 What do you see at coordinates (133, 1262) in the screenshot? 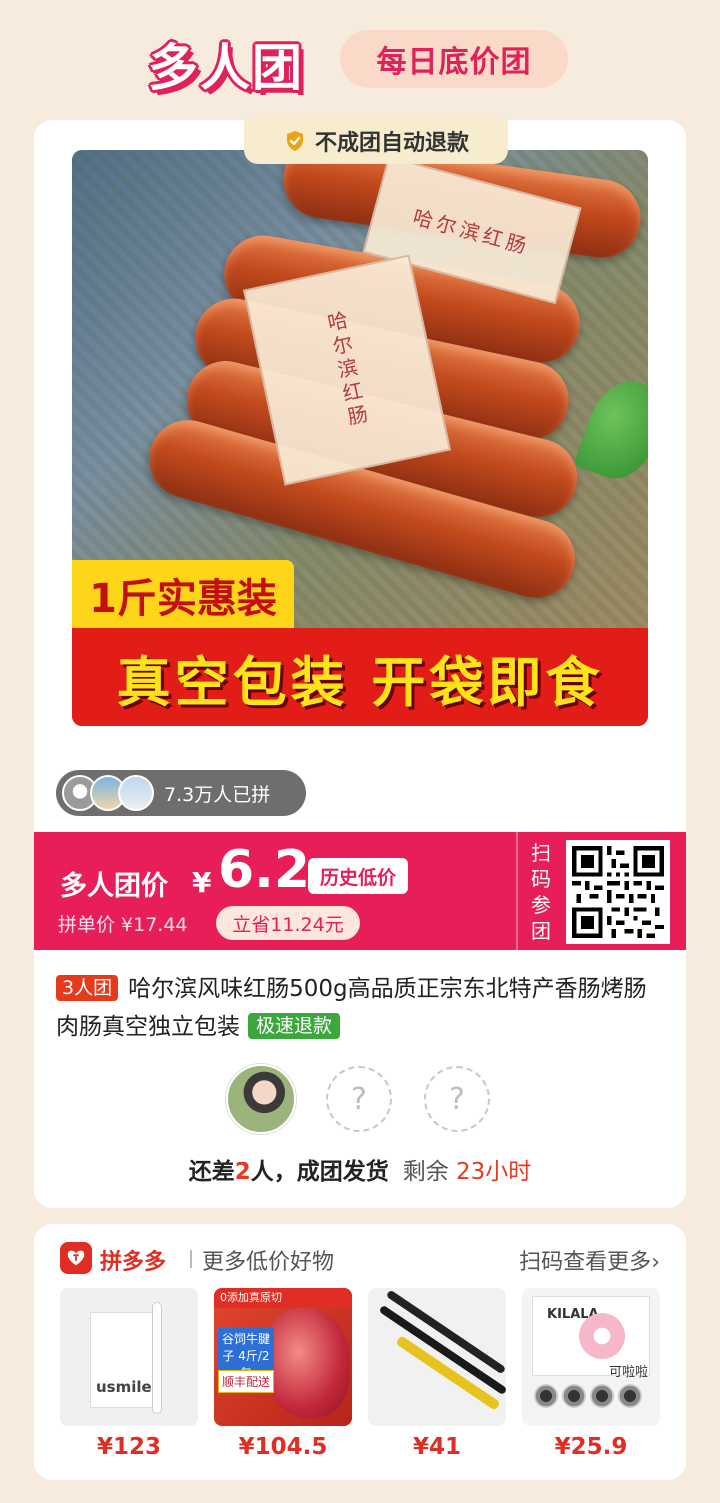
I see `pinduoduo-brand-text: 拼多多` at bounding box center [133, 1262].